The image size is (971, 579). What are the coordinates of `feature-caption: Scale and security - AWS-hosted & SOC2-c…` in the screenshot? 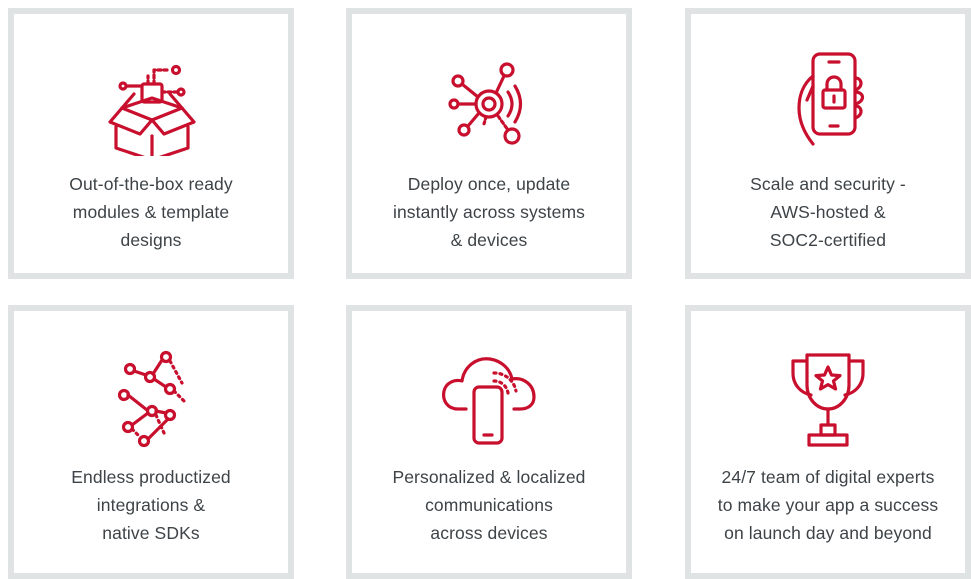 It's located at (828, 212).